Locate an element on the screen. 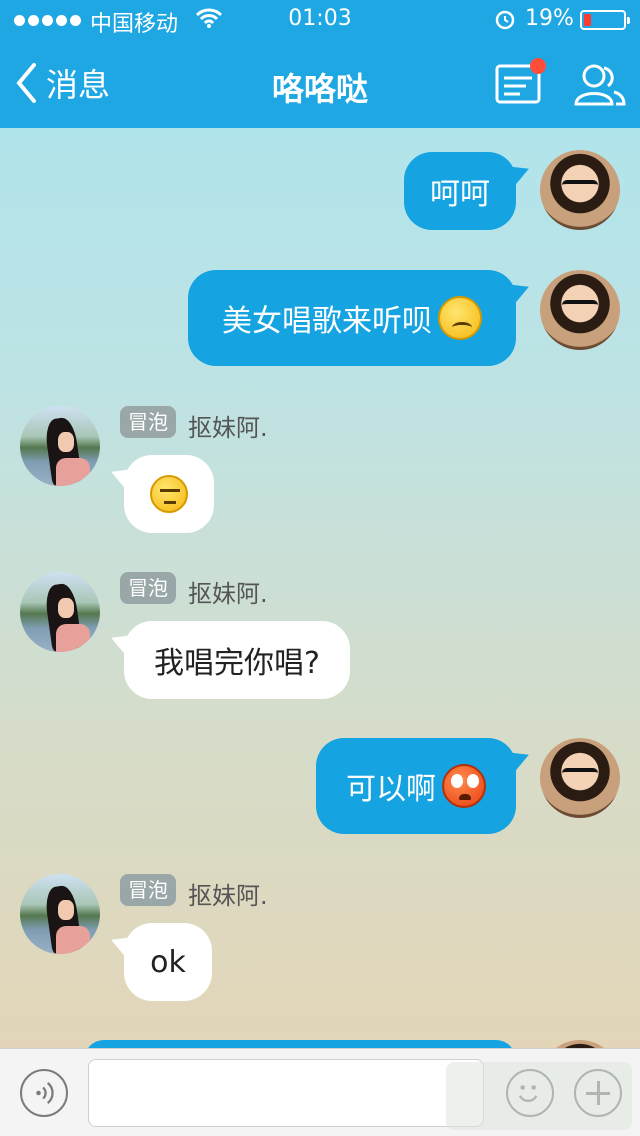 The width and height of the screenshot is (640, 1136). message-bubble: ok is located at coordinates (168, 962).